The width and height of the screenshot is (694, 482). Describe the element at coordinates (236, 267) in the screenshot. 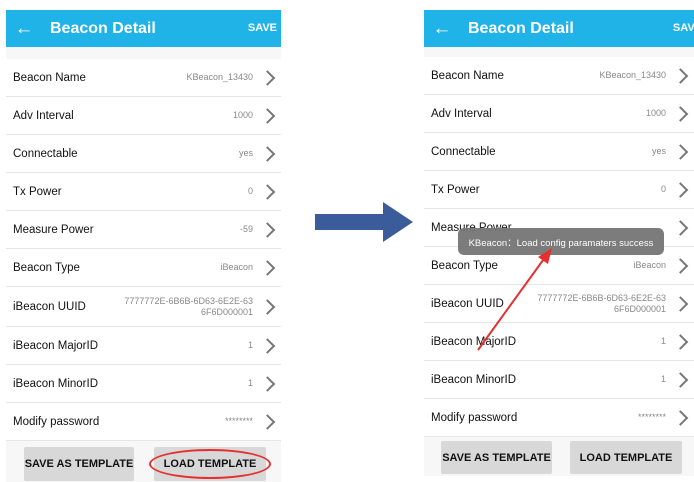

I see `row-value: iBeacon` at that location.